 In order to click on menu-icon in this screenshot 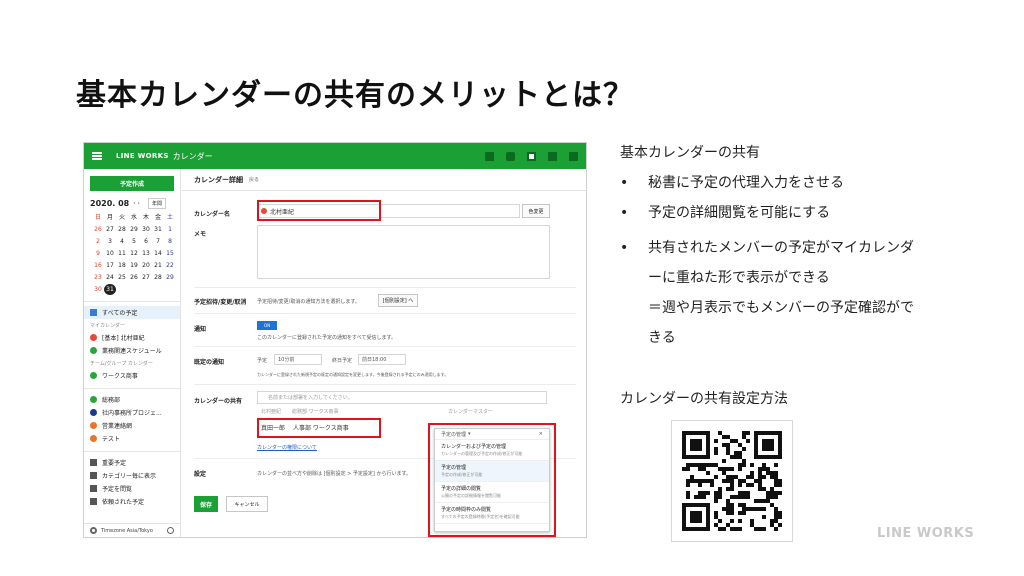, I will do `click(97, 156)`.